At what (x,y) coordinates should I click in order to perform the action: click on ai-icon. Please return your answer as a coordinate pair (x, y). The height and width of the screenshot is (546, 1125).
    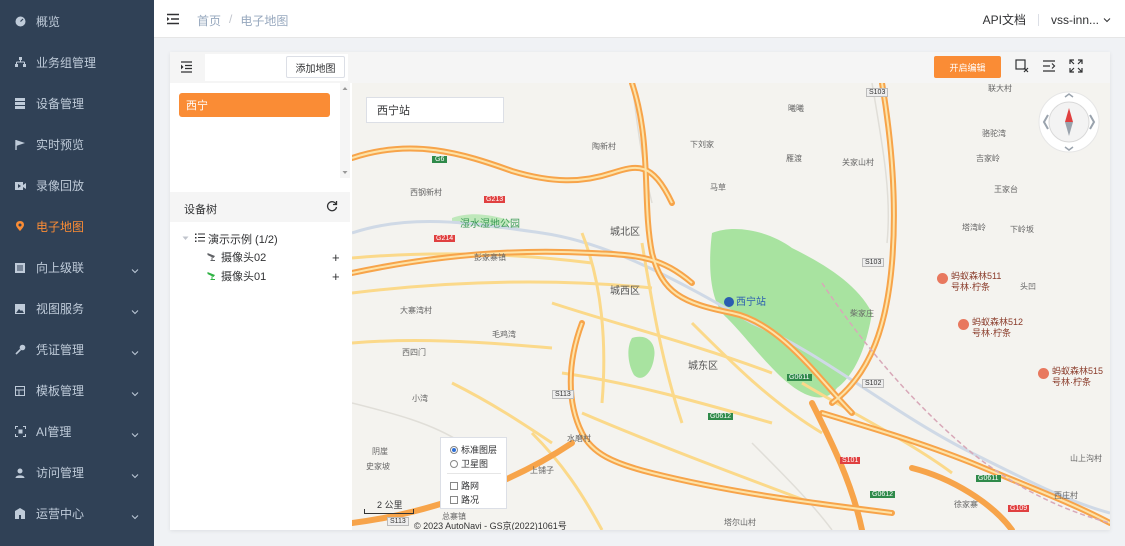
    Looking at the image, I should click on (20, 432).